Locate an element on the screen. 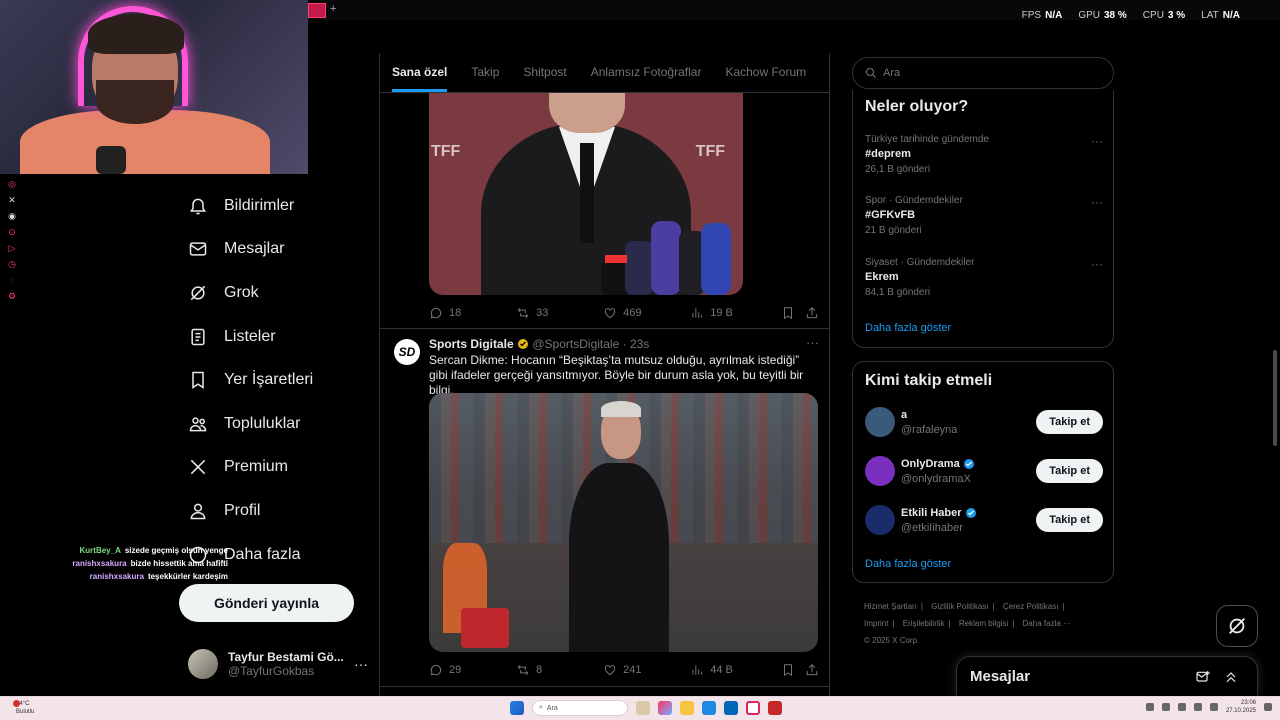 The image size is (1280, 720). copilot-icon is located at coordinates (665, 708).